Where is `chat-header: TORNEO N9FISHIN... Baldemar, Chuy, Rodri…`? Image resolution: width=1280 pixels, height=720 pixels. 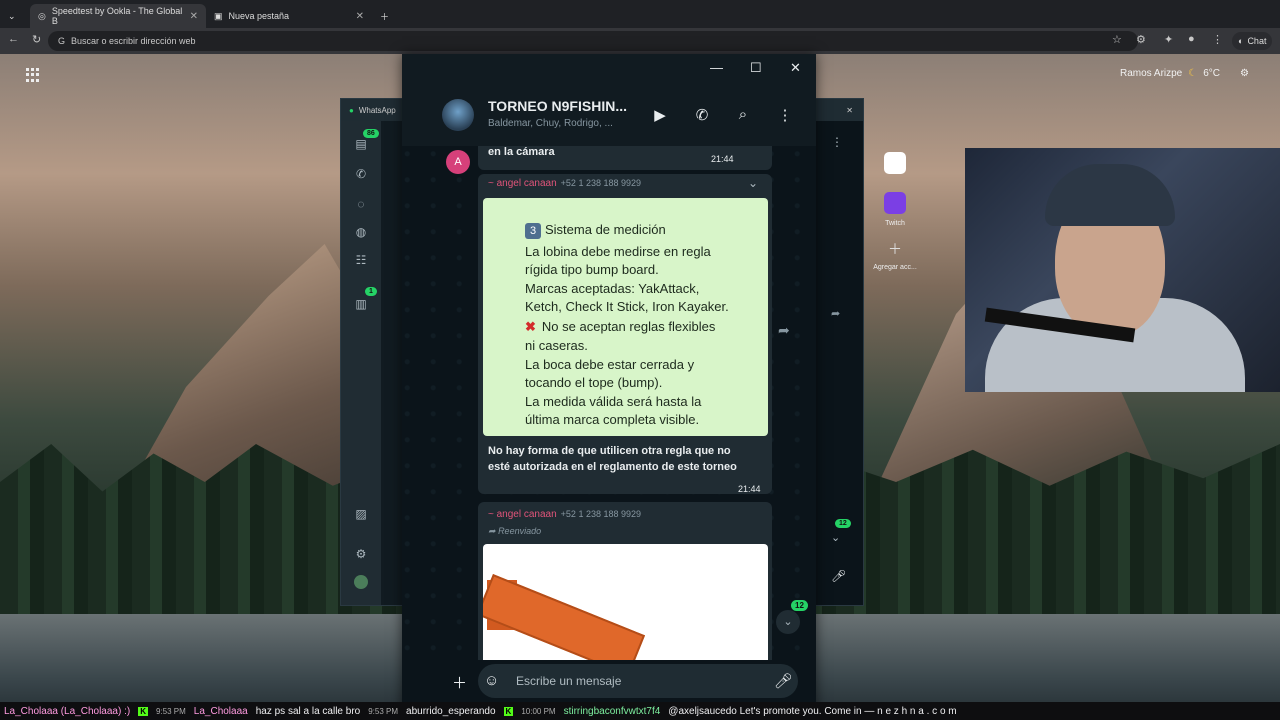
chat-header: TORNEO N9FISHIN... Baldemar, Chuy, Rodri… is located at coordinates (609, 114).